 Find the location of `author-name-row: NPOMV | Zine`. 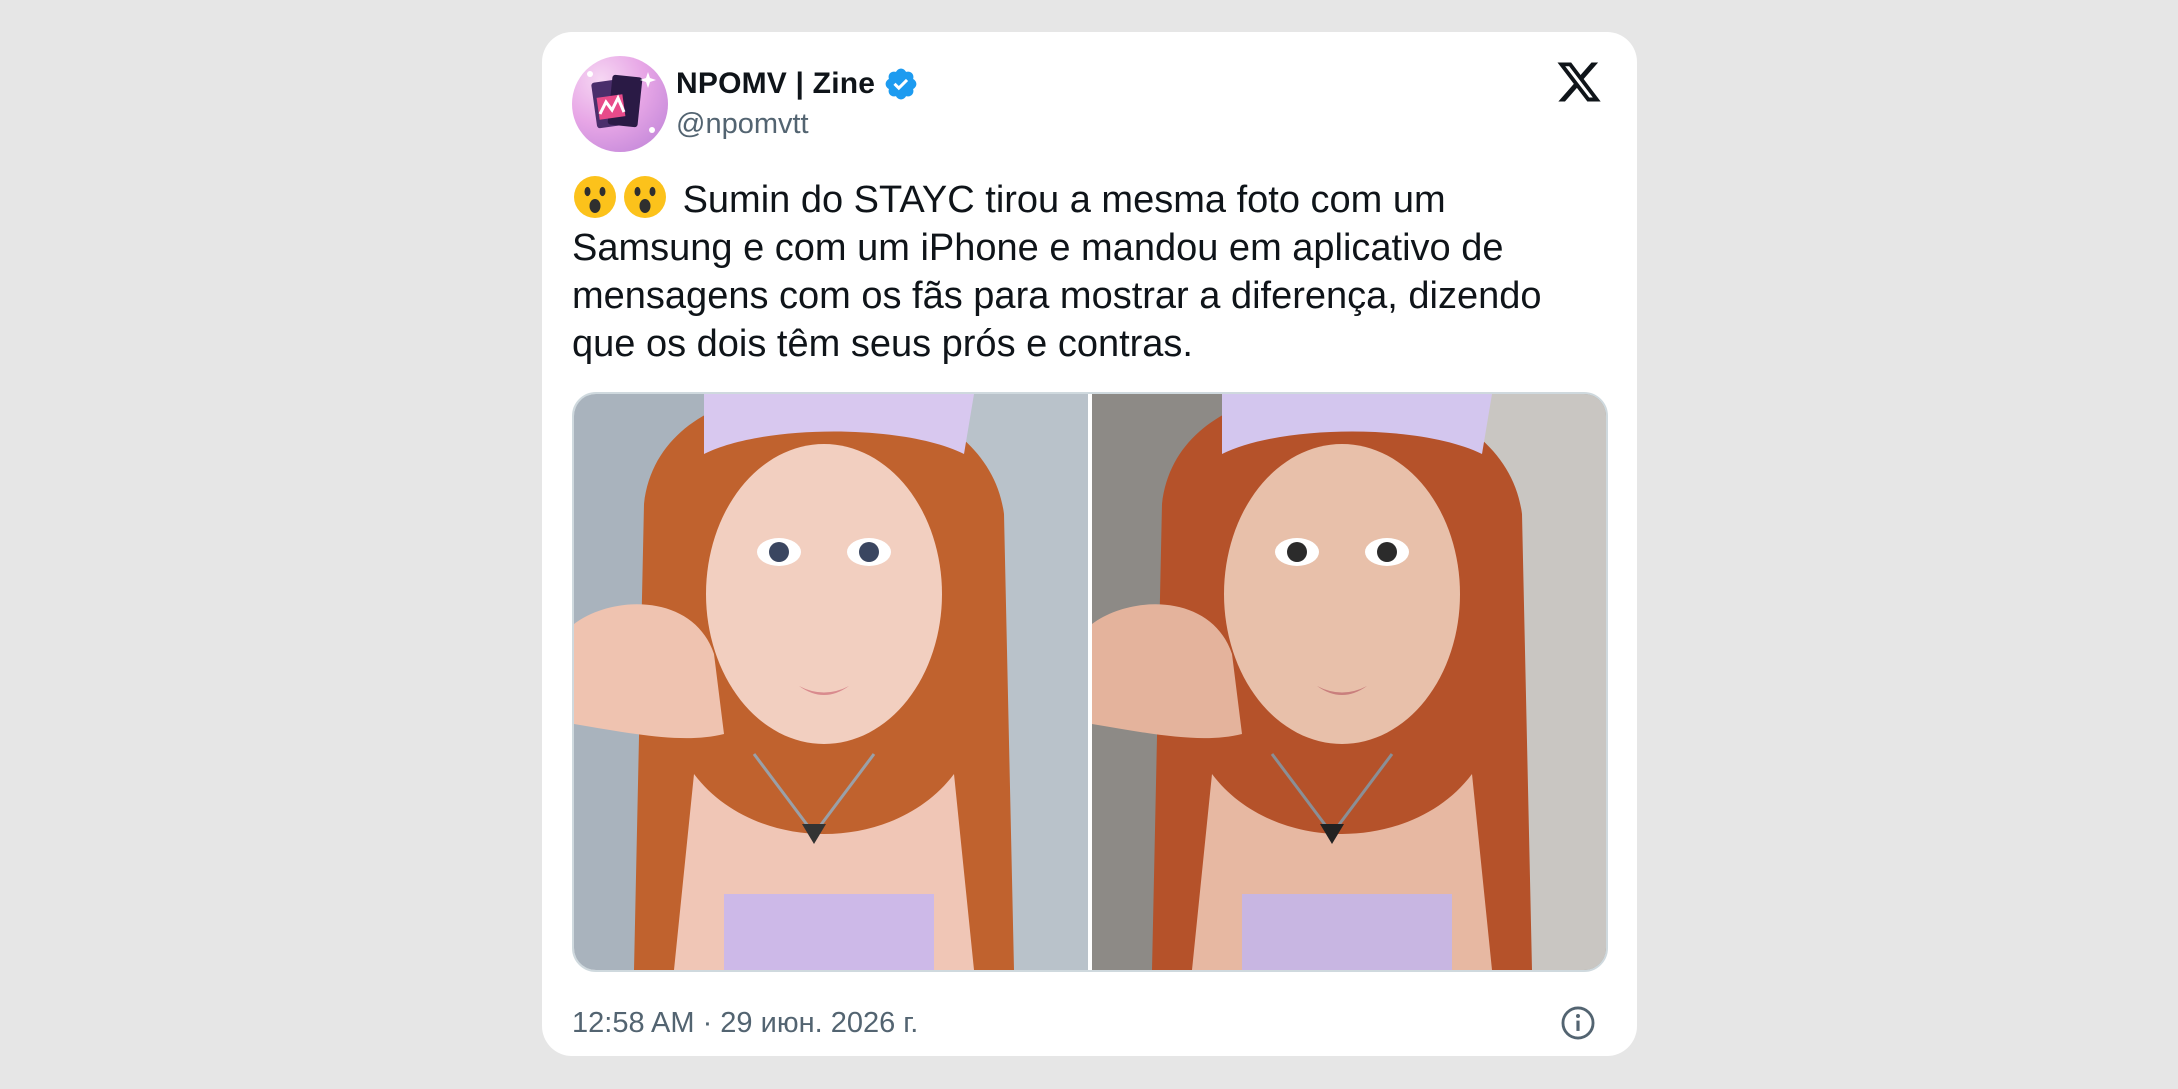

author-name-row: NPOMV | Zine is located at coordinates (797, 84).